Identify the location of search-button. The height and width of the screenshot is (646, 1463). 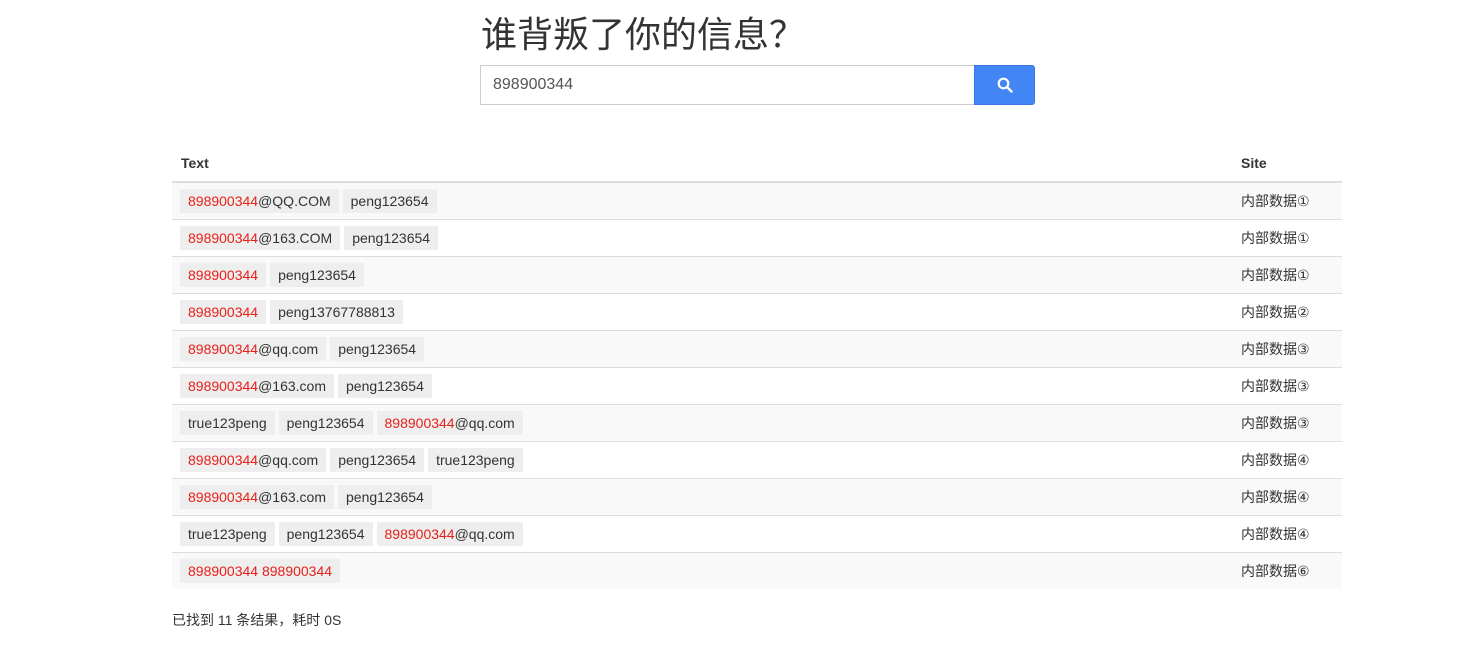
(1004, 85).